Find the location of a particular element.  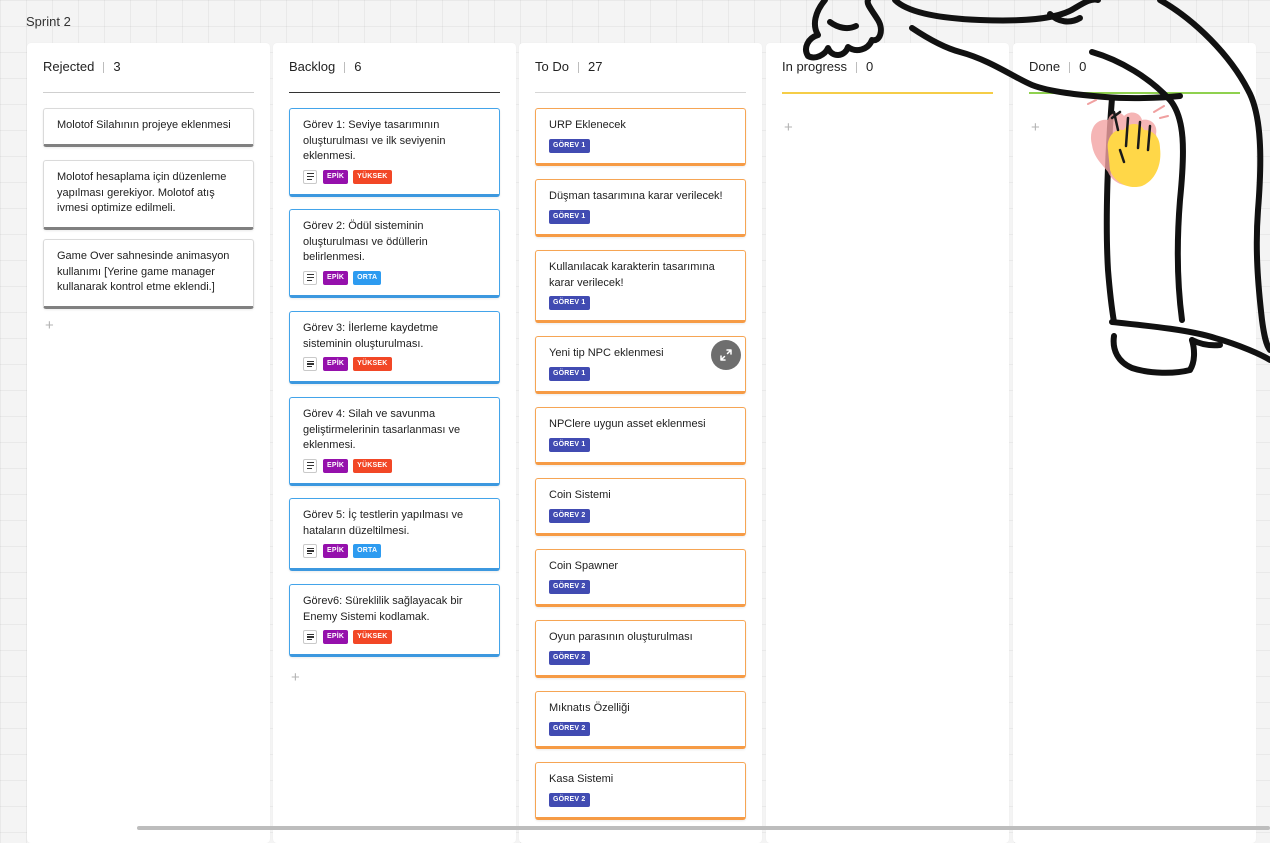

card-count: 6 is located at coordinates (358, 66).